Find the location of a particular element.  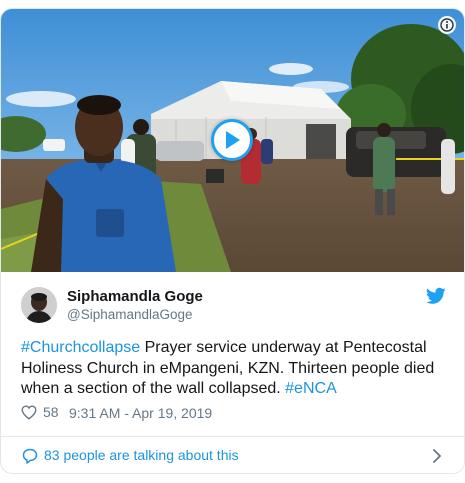

like-count: 58 is located at coordinates (51, 412).